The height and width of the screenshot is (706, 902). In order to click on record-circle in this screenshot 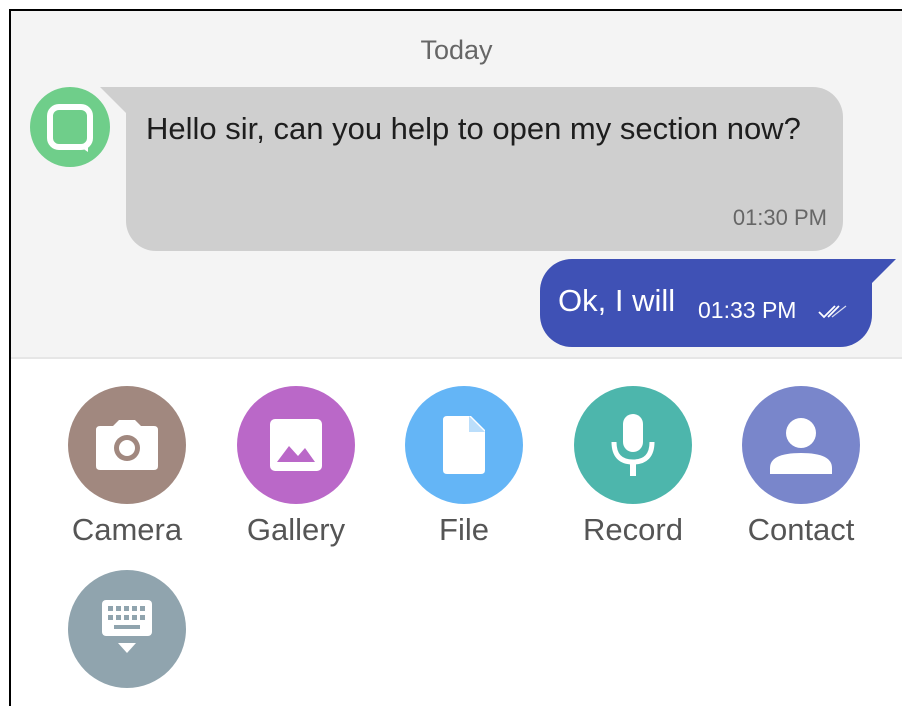, I will do `click(633, 445)`.